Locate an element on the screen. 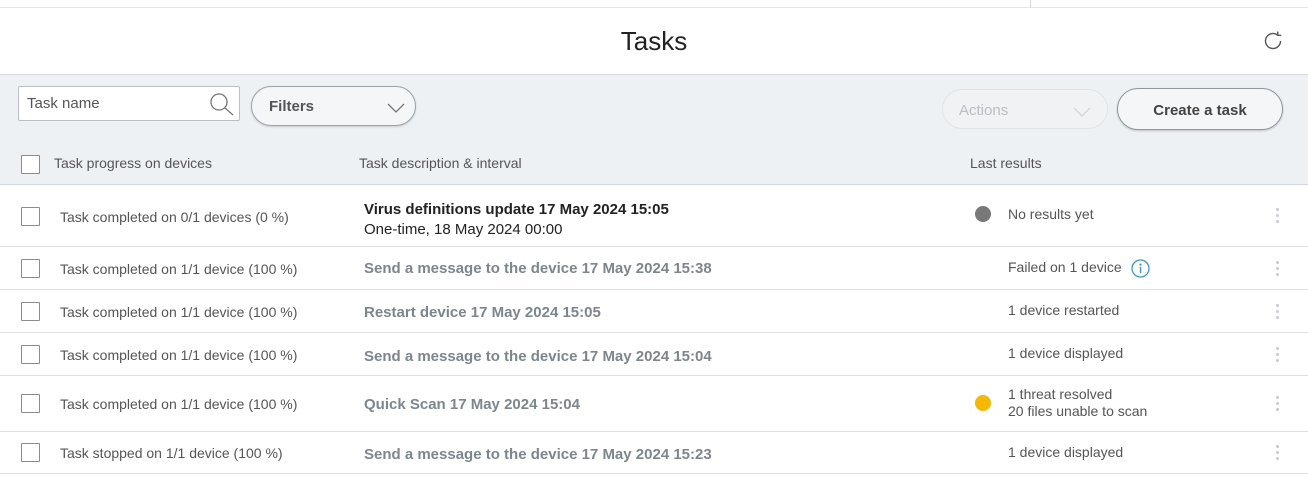  result-line: 1 device restarted is located at coordinates (1064, 310).